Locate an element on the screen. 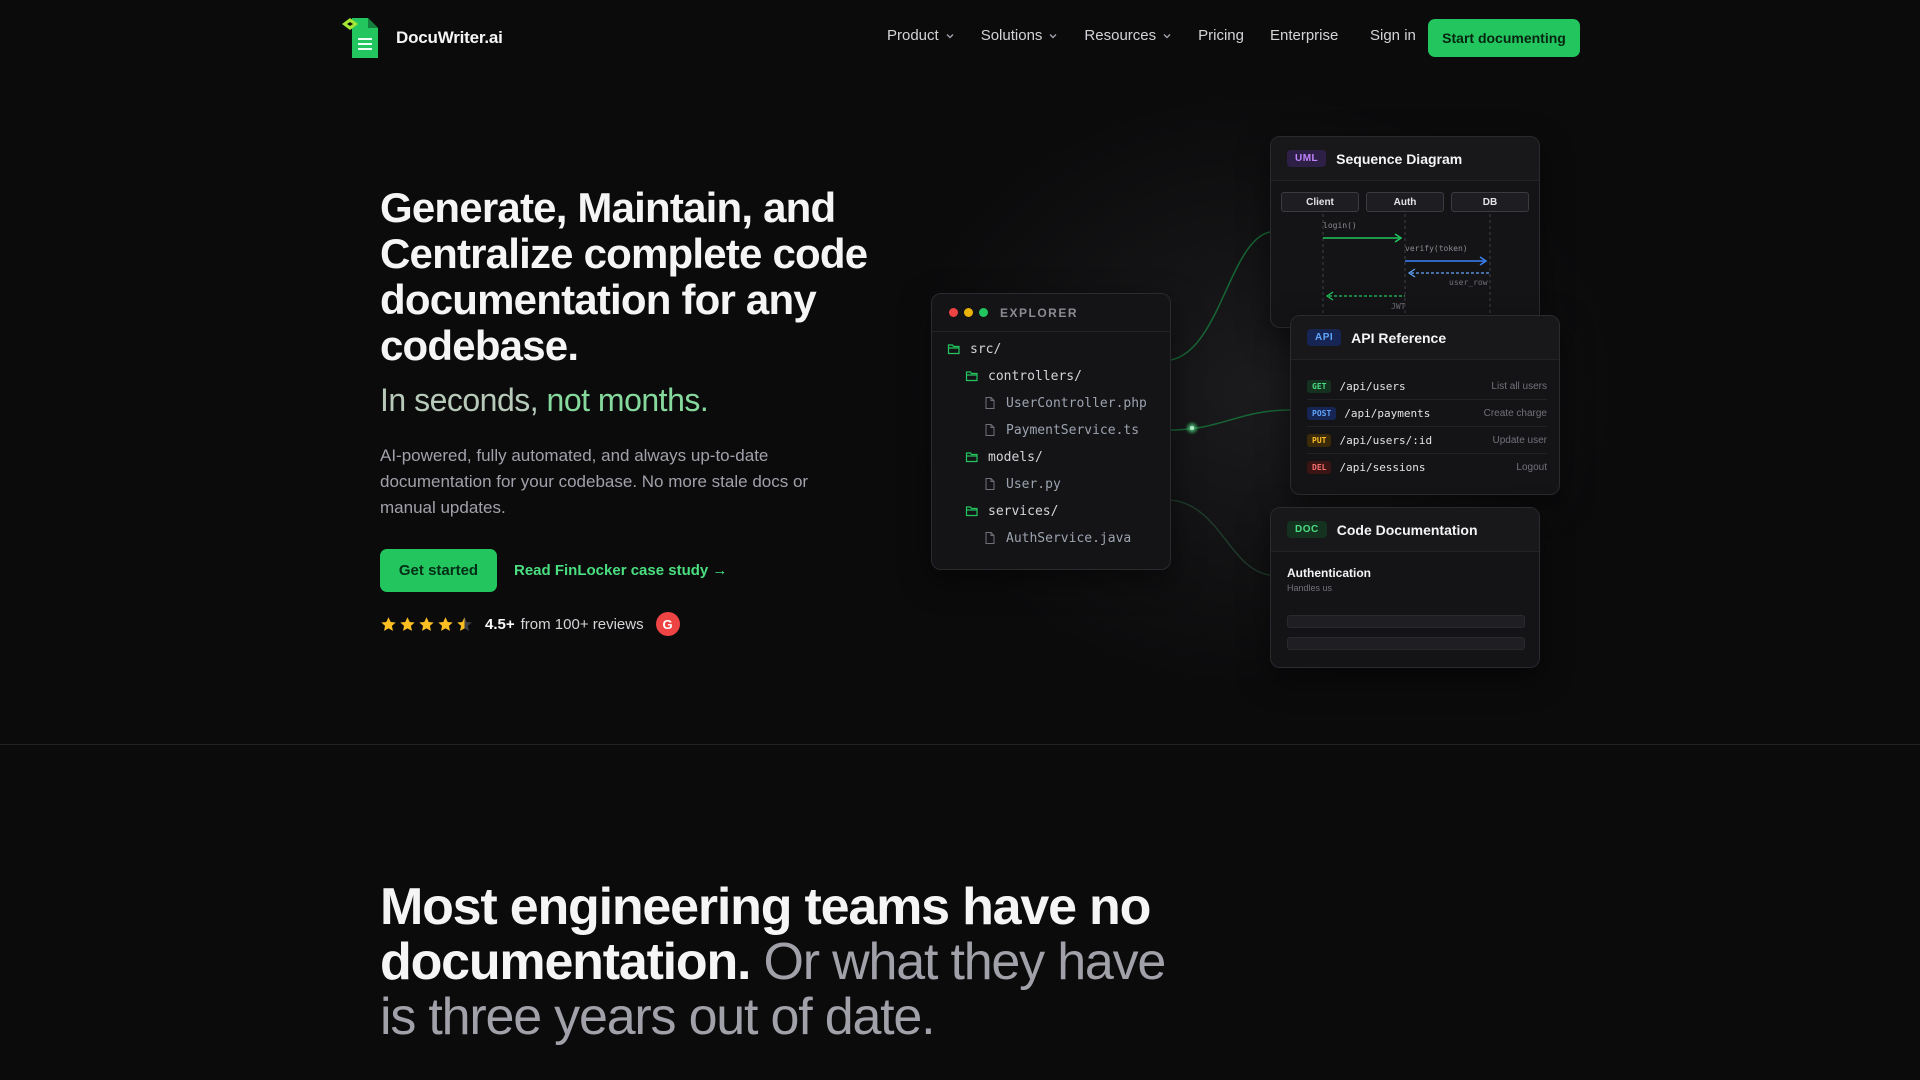 The image size is (1920, 1080). section-divider is located at coordinates (960, 744).